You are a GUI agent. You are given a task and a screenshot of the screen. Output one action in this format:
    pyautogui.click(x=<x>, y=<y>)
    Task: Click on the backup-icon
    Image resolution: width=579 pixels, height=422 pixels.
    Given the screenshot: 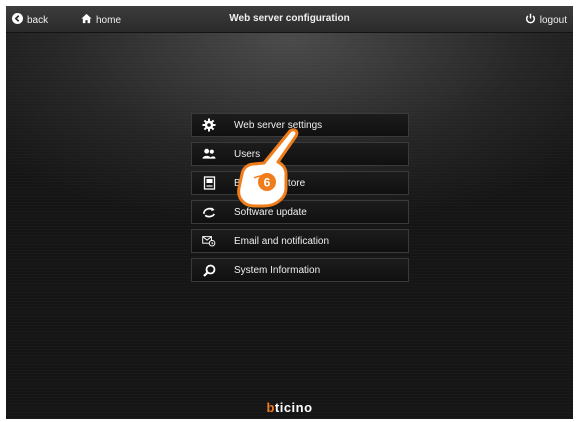 What is the action you would take?
    pyautogui.click(x=209, y=183)
    